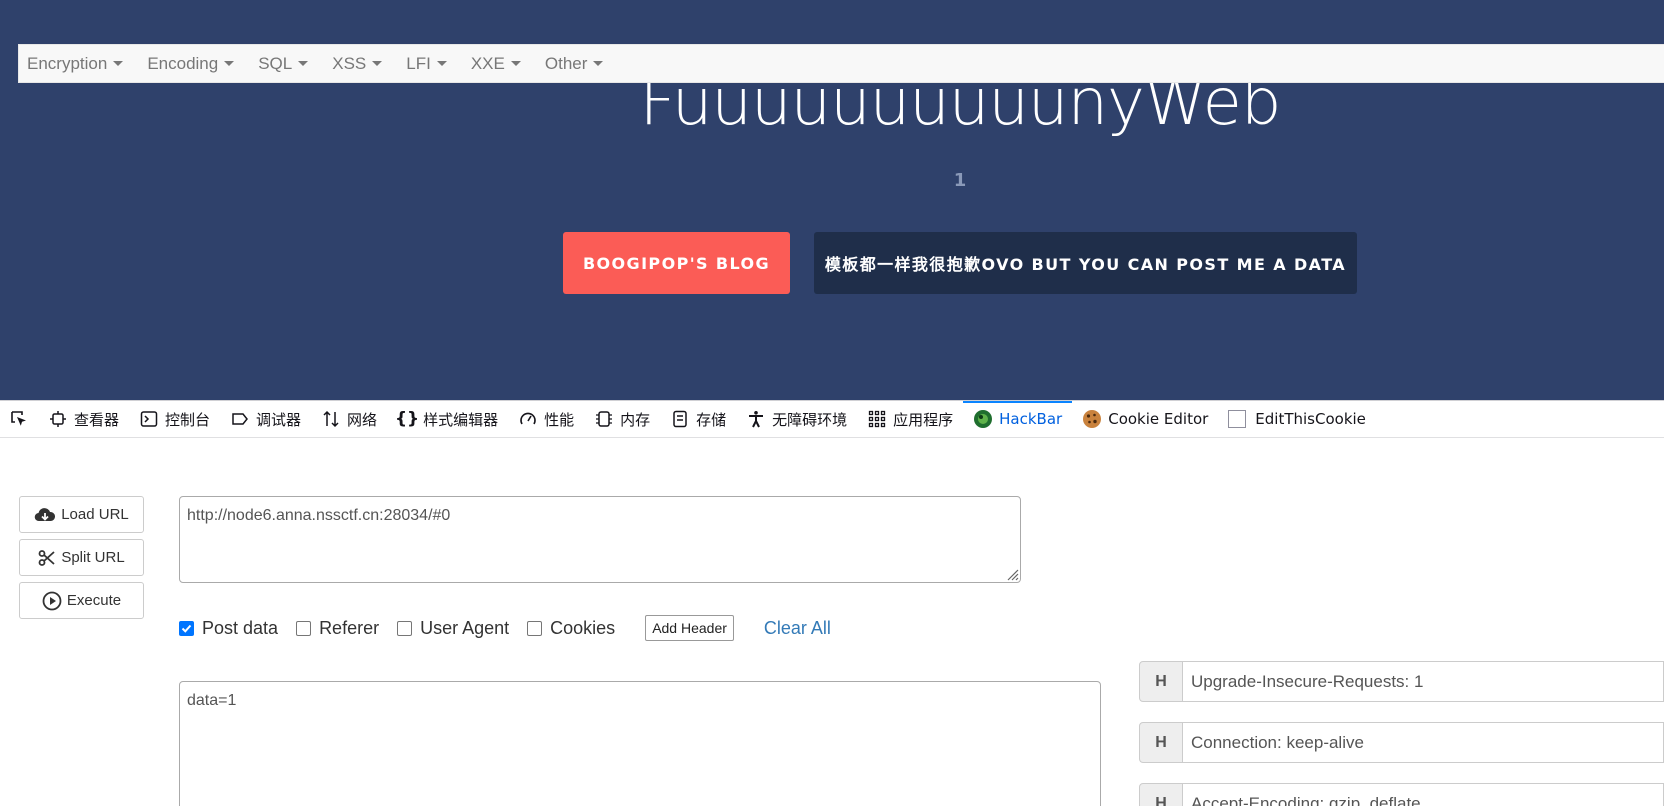 The image size is (1664, 806). I want to click on hero-counter: 1, so click(960, 180).